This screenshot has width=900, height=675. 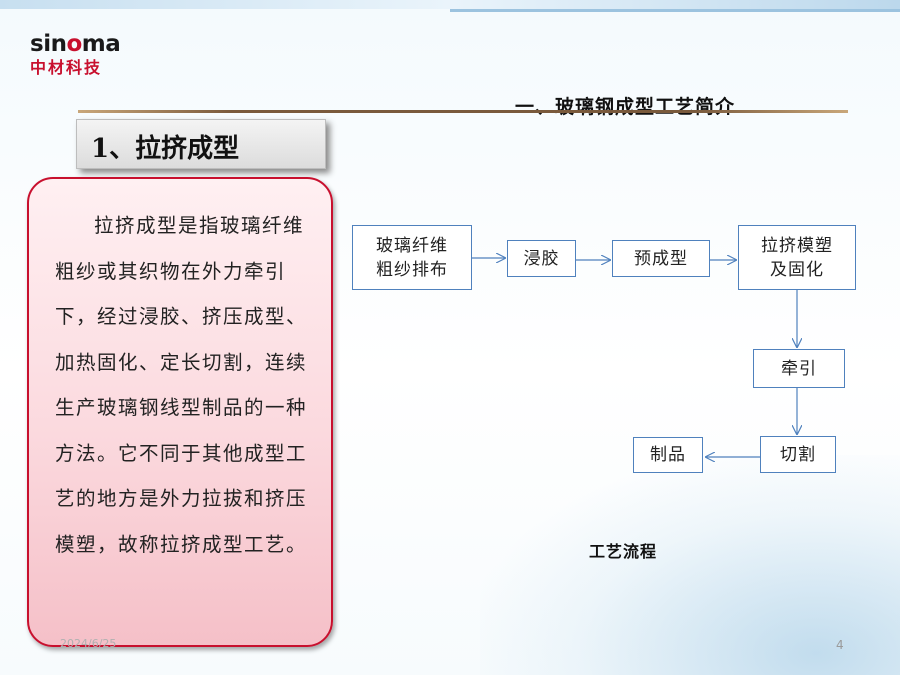 I want to click on page-heading: 1、拉挤成型, so click(x=165, y=149).